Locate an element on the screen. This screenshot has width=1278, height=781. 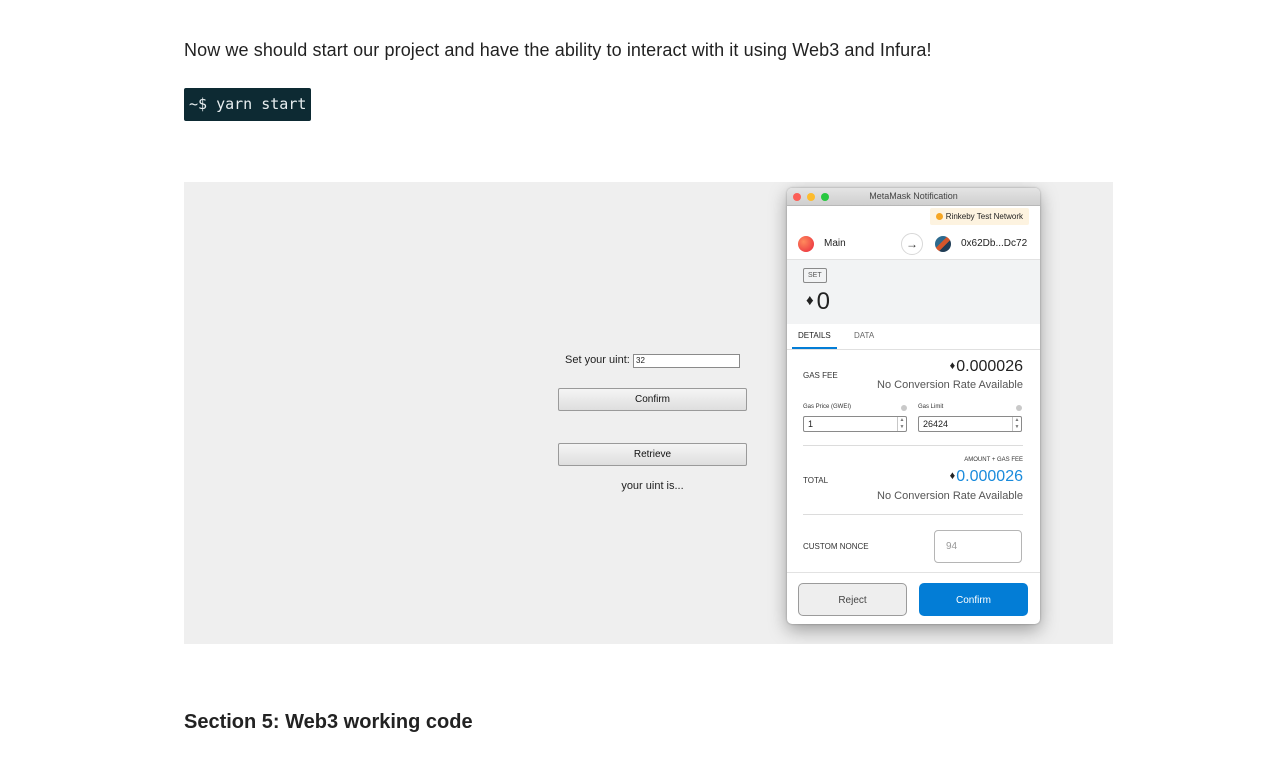
to-account-avatar-icon is located at coordinates (943, 244).